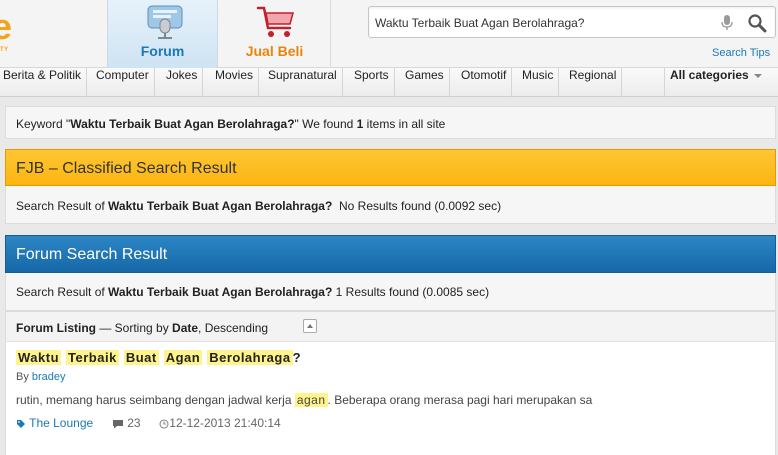  I want to click on all-categories-dropdown: All categories, so click(715, 82).